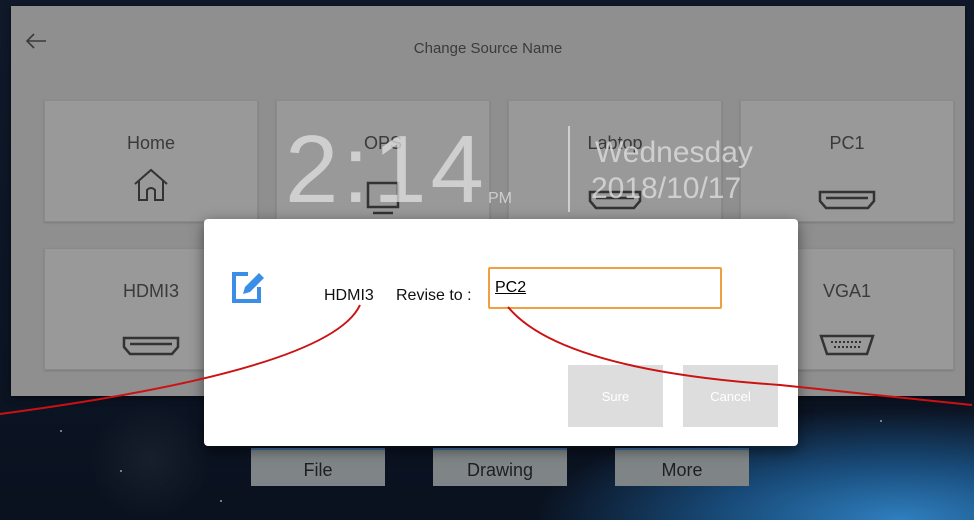 Image resolution: width=974 pixels, height=520 pixels. I want to click on annotation-curve-left, so click(180, 359).